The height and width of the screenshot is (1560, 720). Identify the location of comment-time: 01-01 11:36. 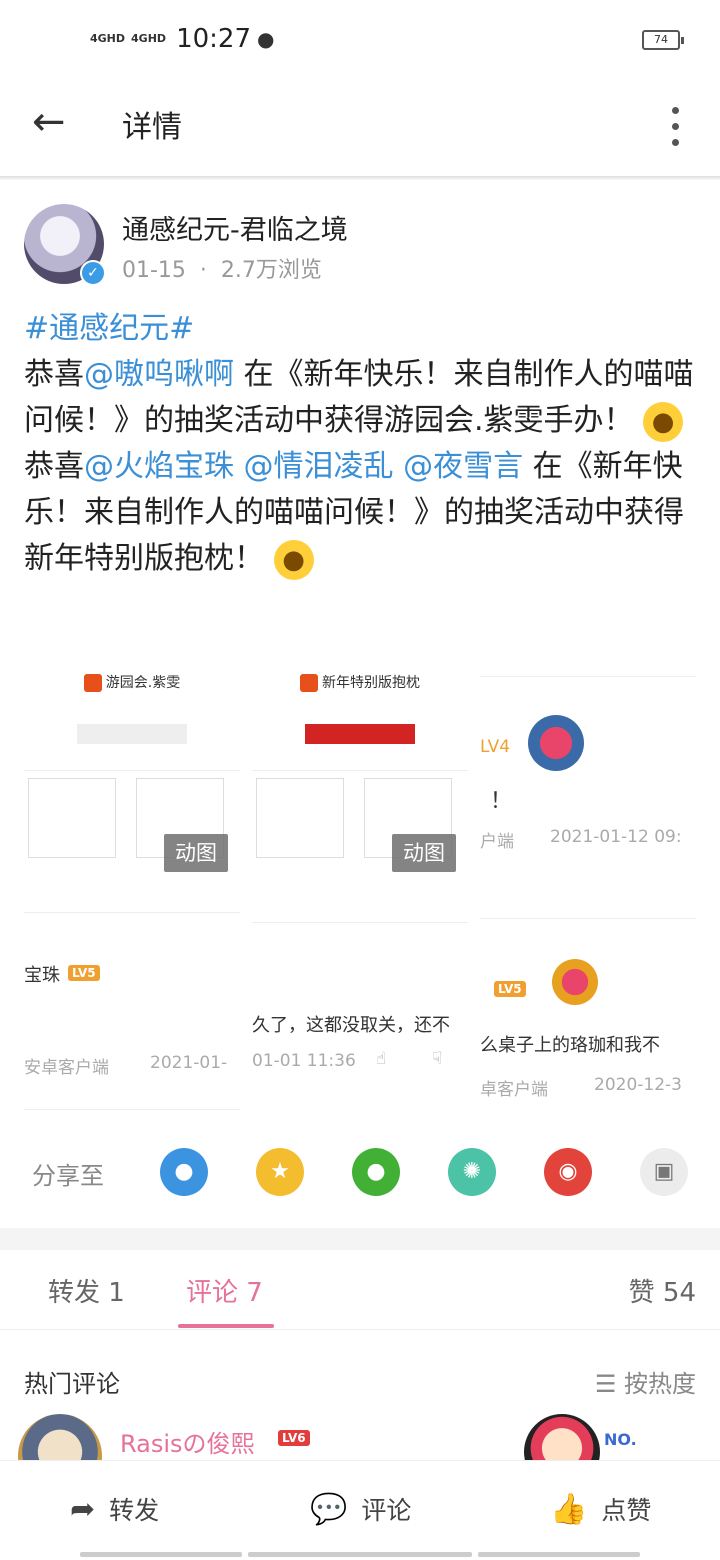
(304, 1061).